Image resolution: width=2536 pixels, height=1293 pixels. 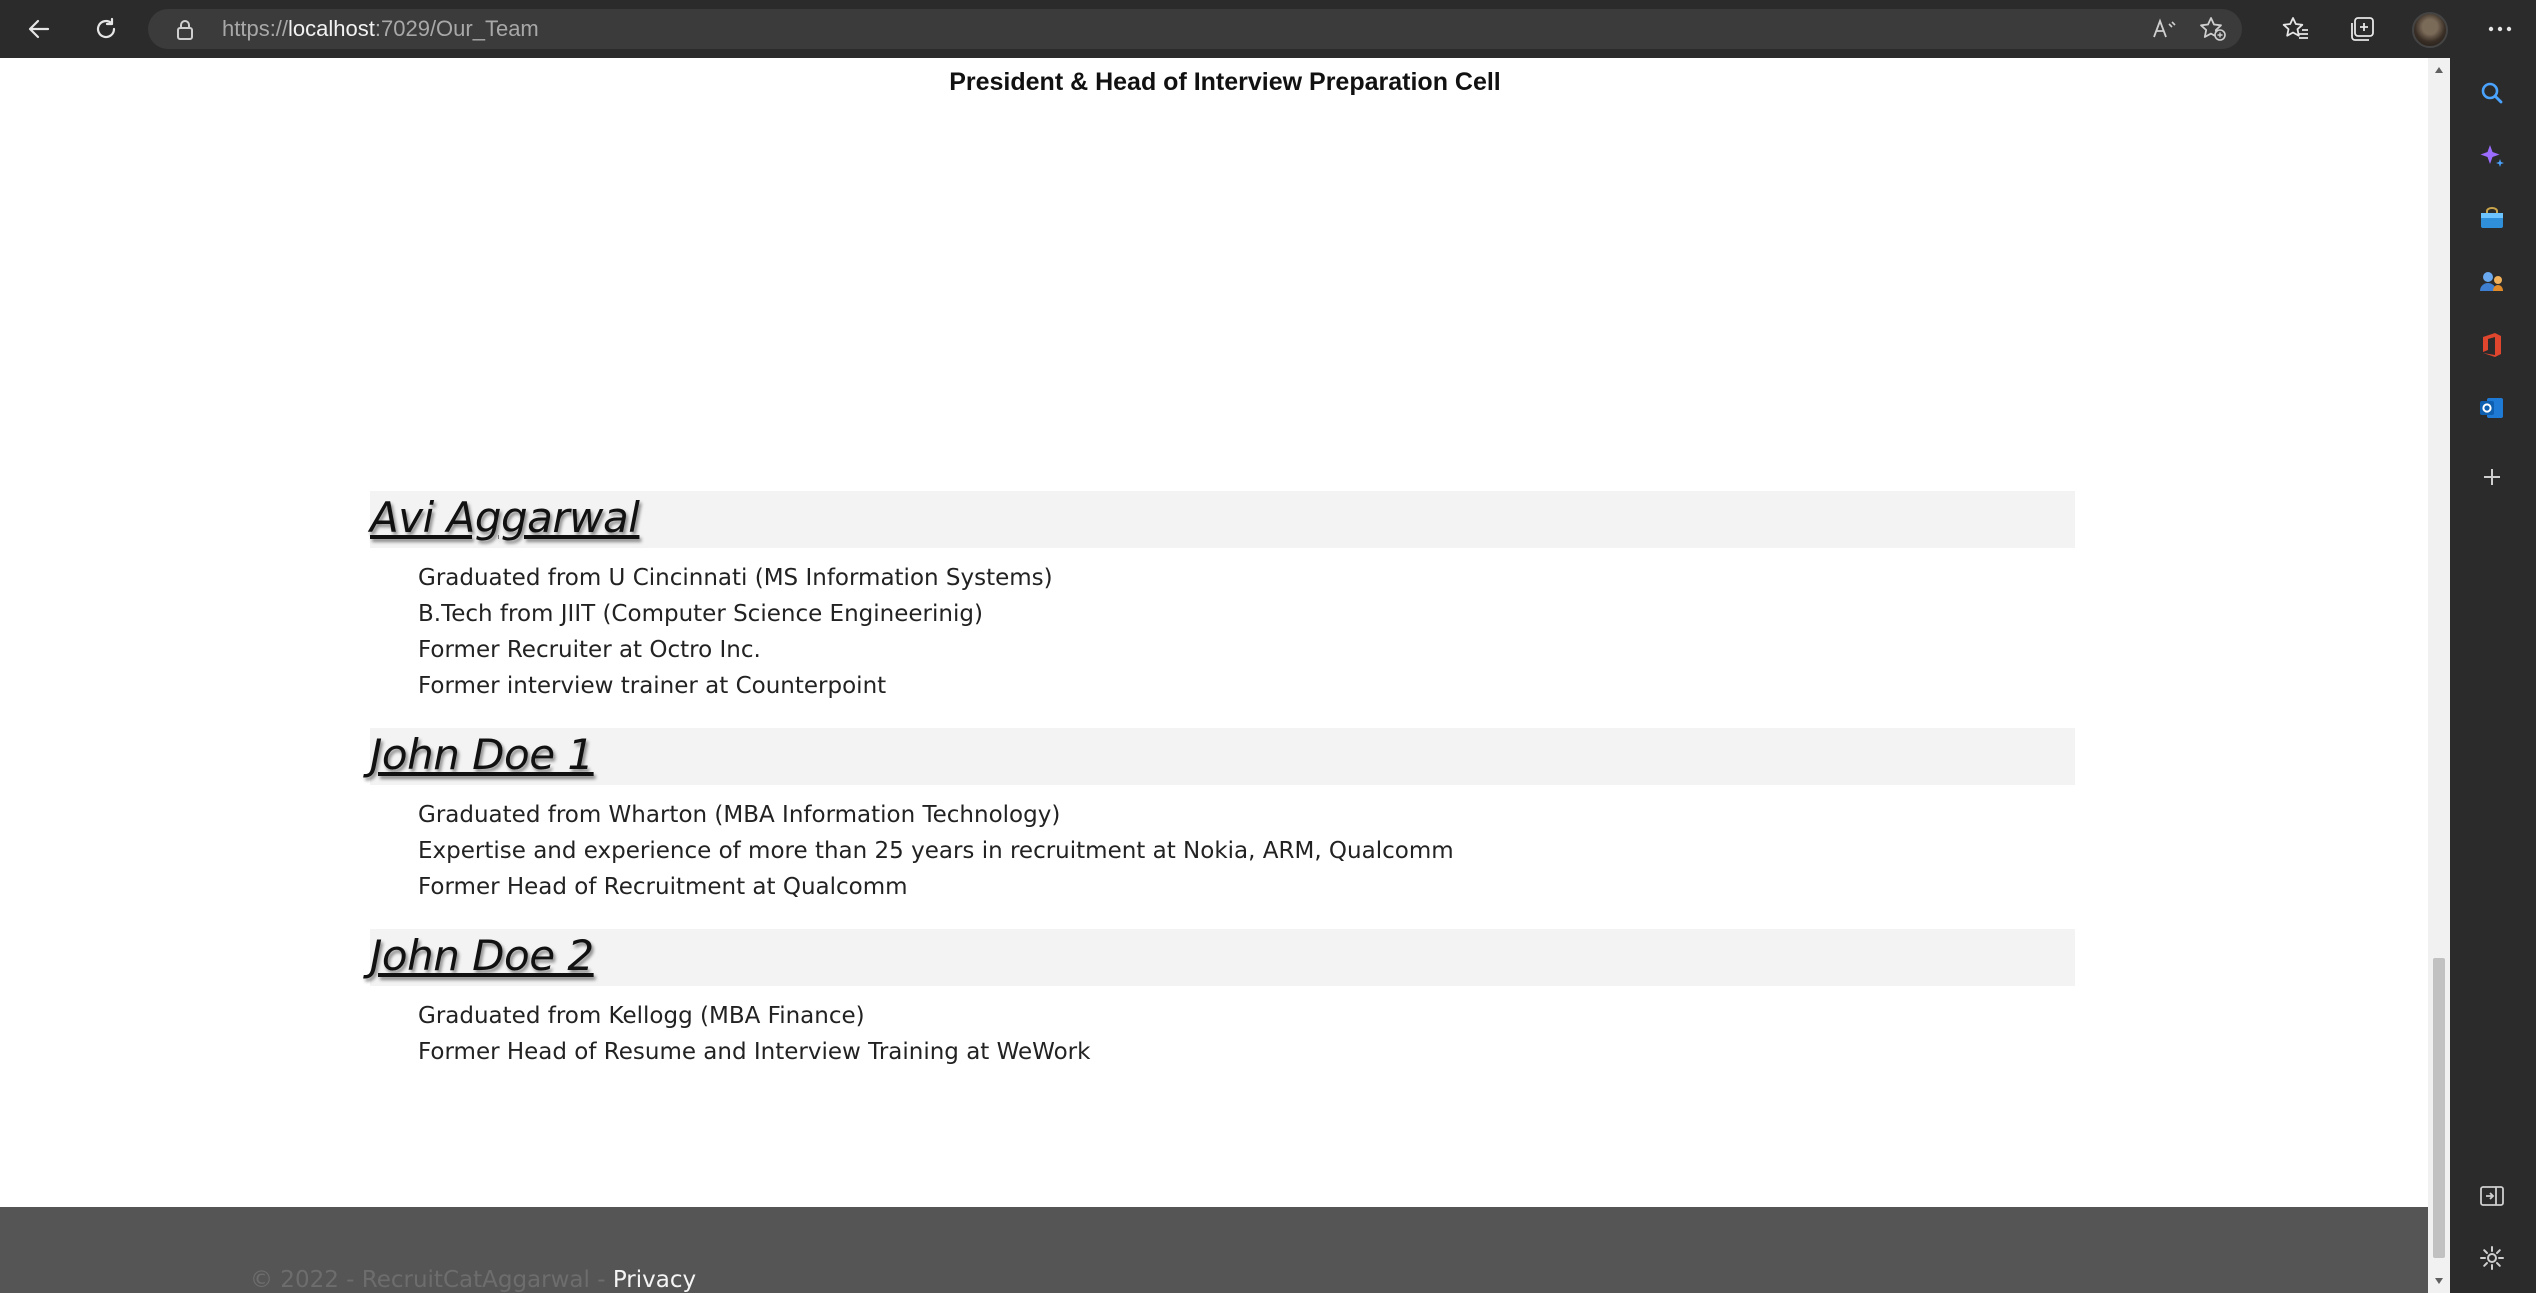 I want to click on member-header: Avi Aggarwal, so click(x=1222, y=519).